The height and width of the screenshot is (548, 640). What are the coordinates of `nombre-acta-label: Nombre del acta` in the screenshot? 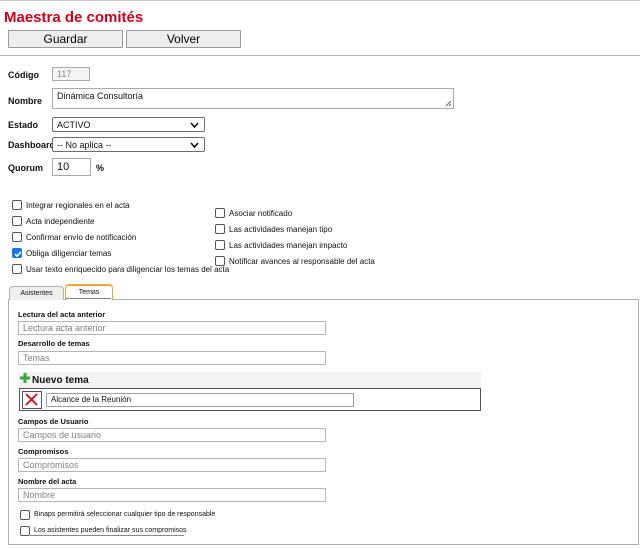 It's located at (47, 481).